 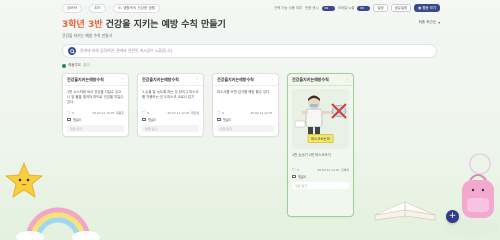 I want to click on search-icon, so click(x=72, y=51).